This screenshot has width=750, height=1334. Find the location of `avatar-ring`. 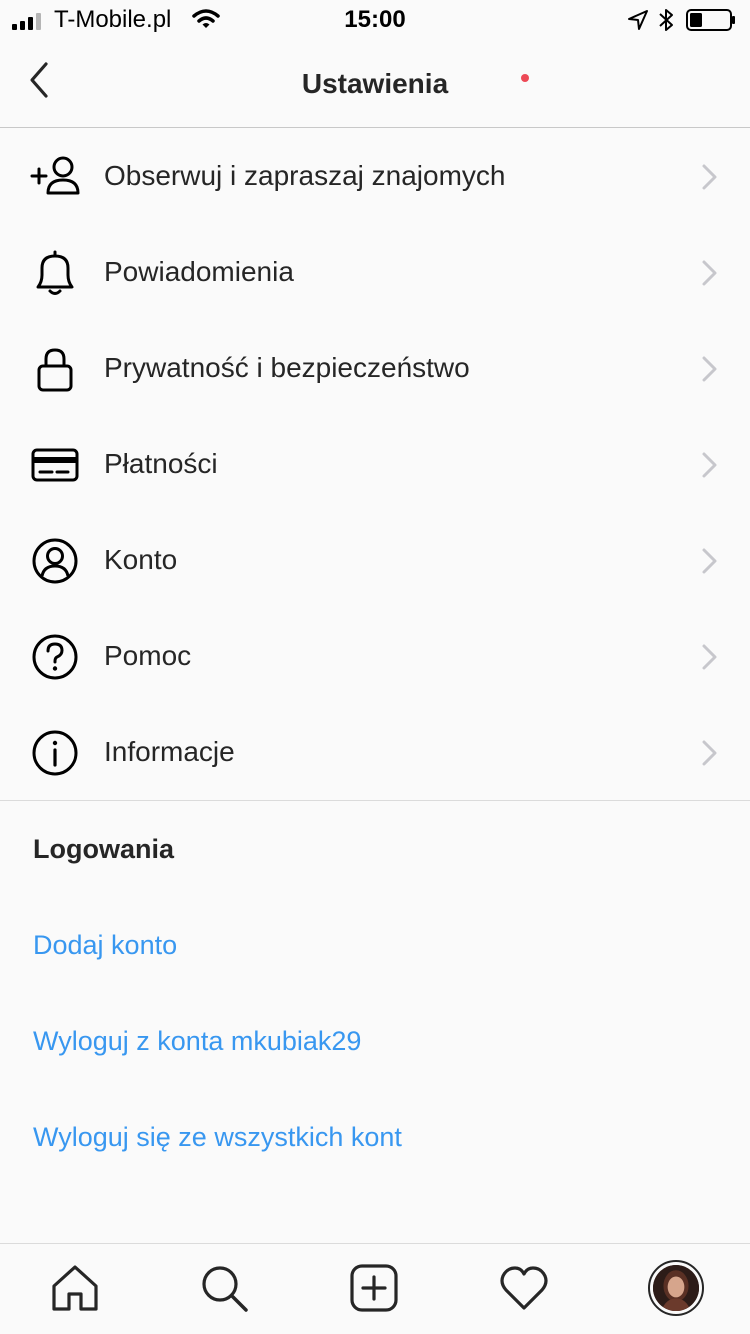

avatar-ring is located at coordinates (676, 1288).